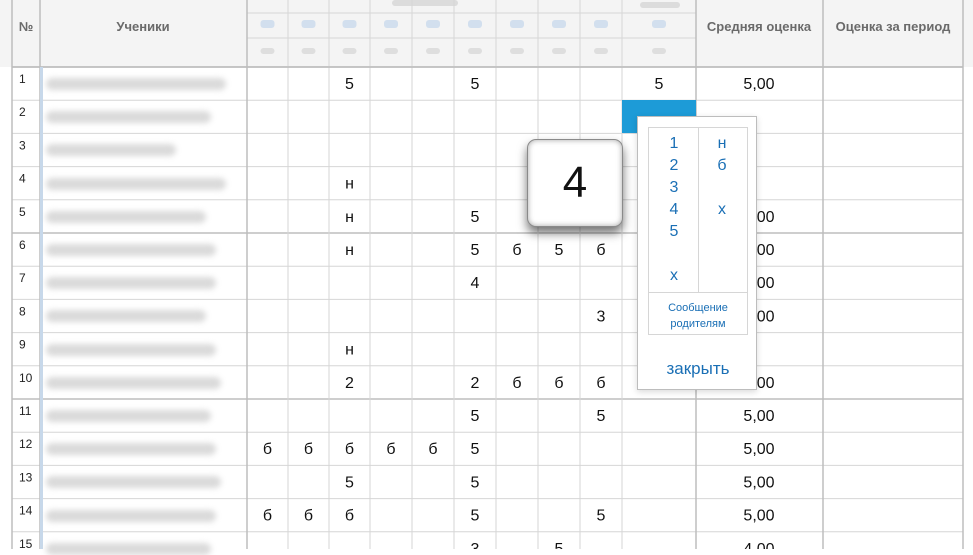 The width and height of the screenshot is (973, 555). I want to click on grade-option-4: 4, so click(674, 210).